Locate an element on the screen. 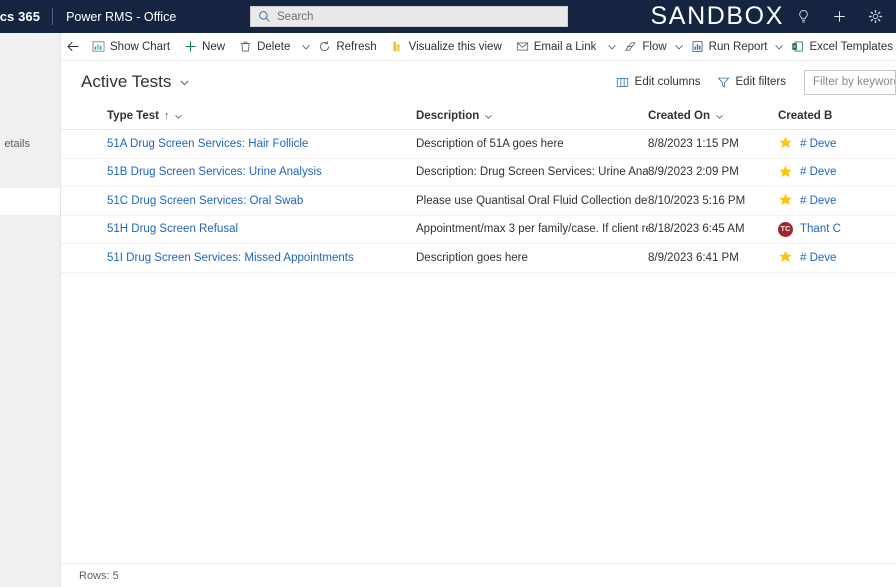 The height and width of the screenshot is (587, 896). edit-filters-label: Edit filters is located at coordinates (761, 82).